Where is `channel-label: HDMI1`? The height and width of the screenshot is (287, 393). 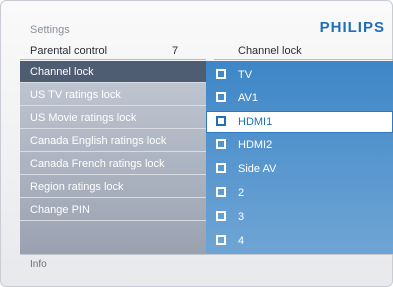 channel-label: HDMI1 is located at coordinates (255, 122).